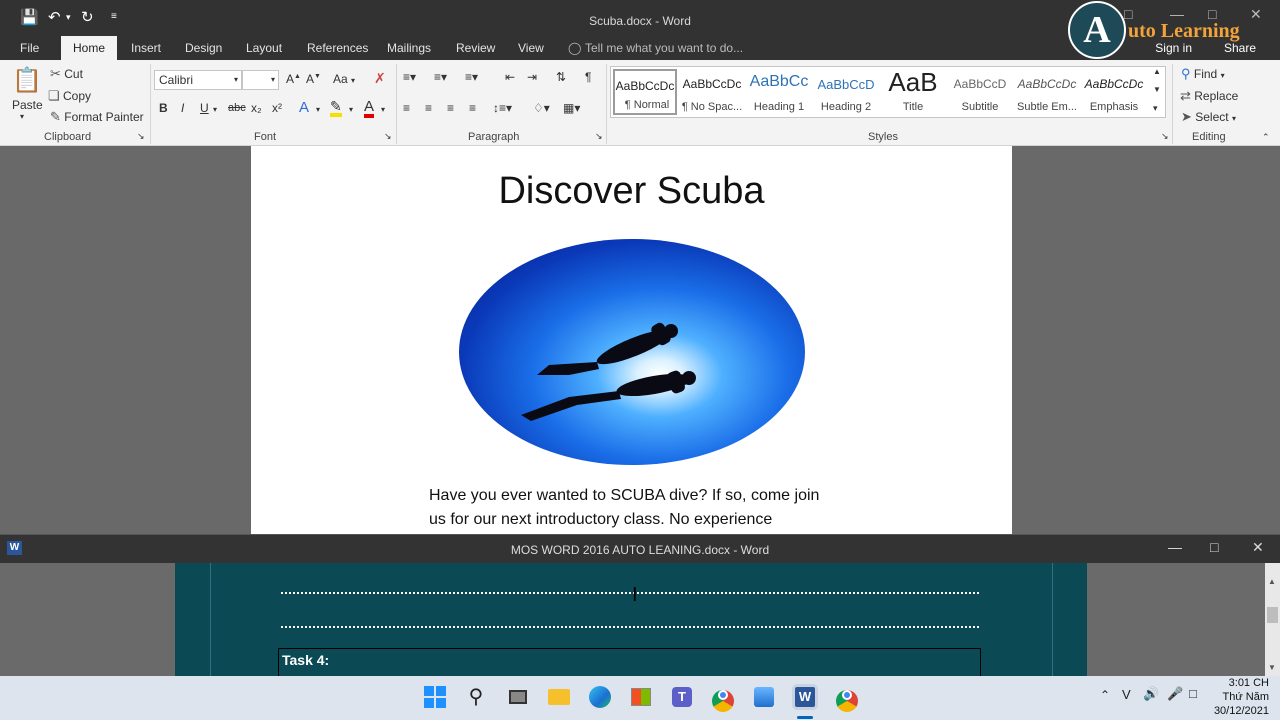 The image size is (1280, 720). What do you see at coordinates (1209, 96) in the screenshot?
I see `replace-button: ⇄ Replace` at bounding box center [1209, 96].